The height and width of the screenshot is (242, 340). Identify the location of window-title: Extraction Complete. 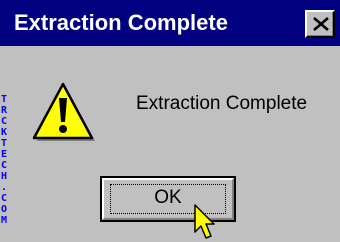
(121, 22).